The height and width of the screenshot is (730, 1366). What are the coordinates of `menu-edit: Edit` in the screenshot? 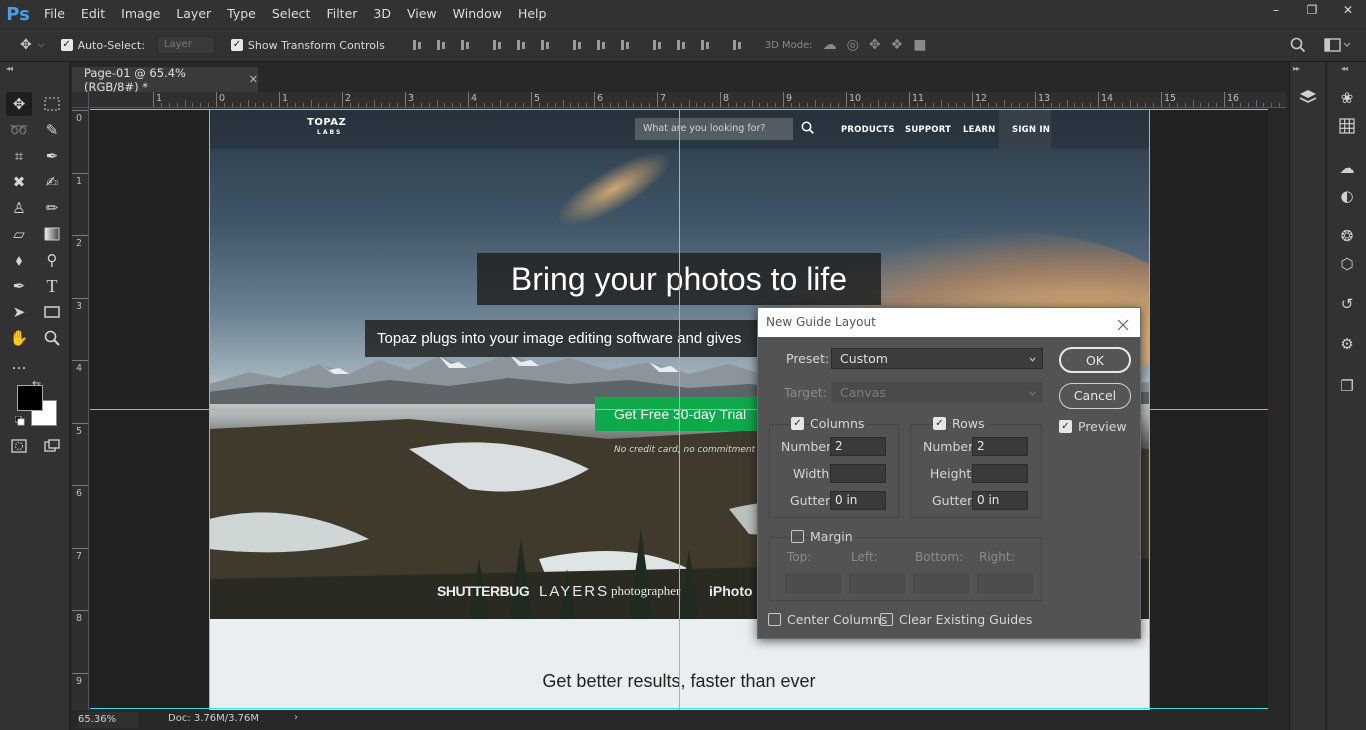 It's located at (93, 14).